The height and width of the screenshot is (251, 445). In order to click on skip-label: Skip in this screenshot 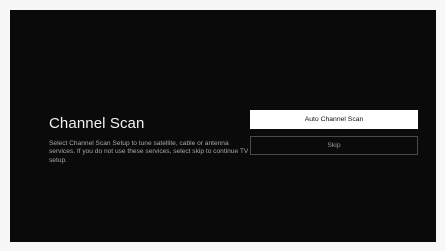, I will do `click(334, 145)`.